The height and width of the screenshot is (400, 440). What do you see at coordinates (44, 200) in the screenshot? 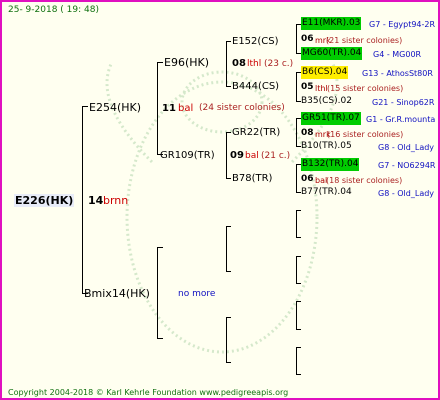
I see `root-queen-id: E226(HK)` at bounding box center [44, 200].